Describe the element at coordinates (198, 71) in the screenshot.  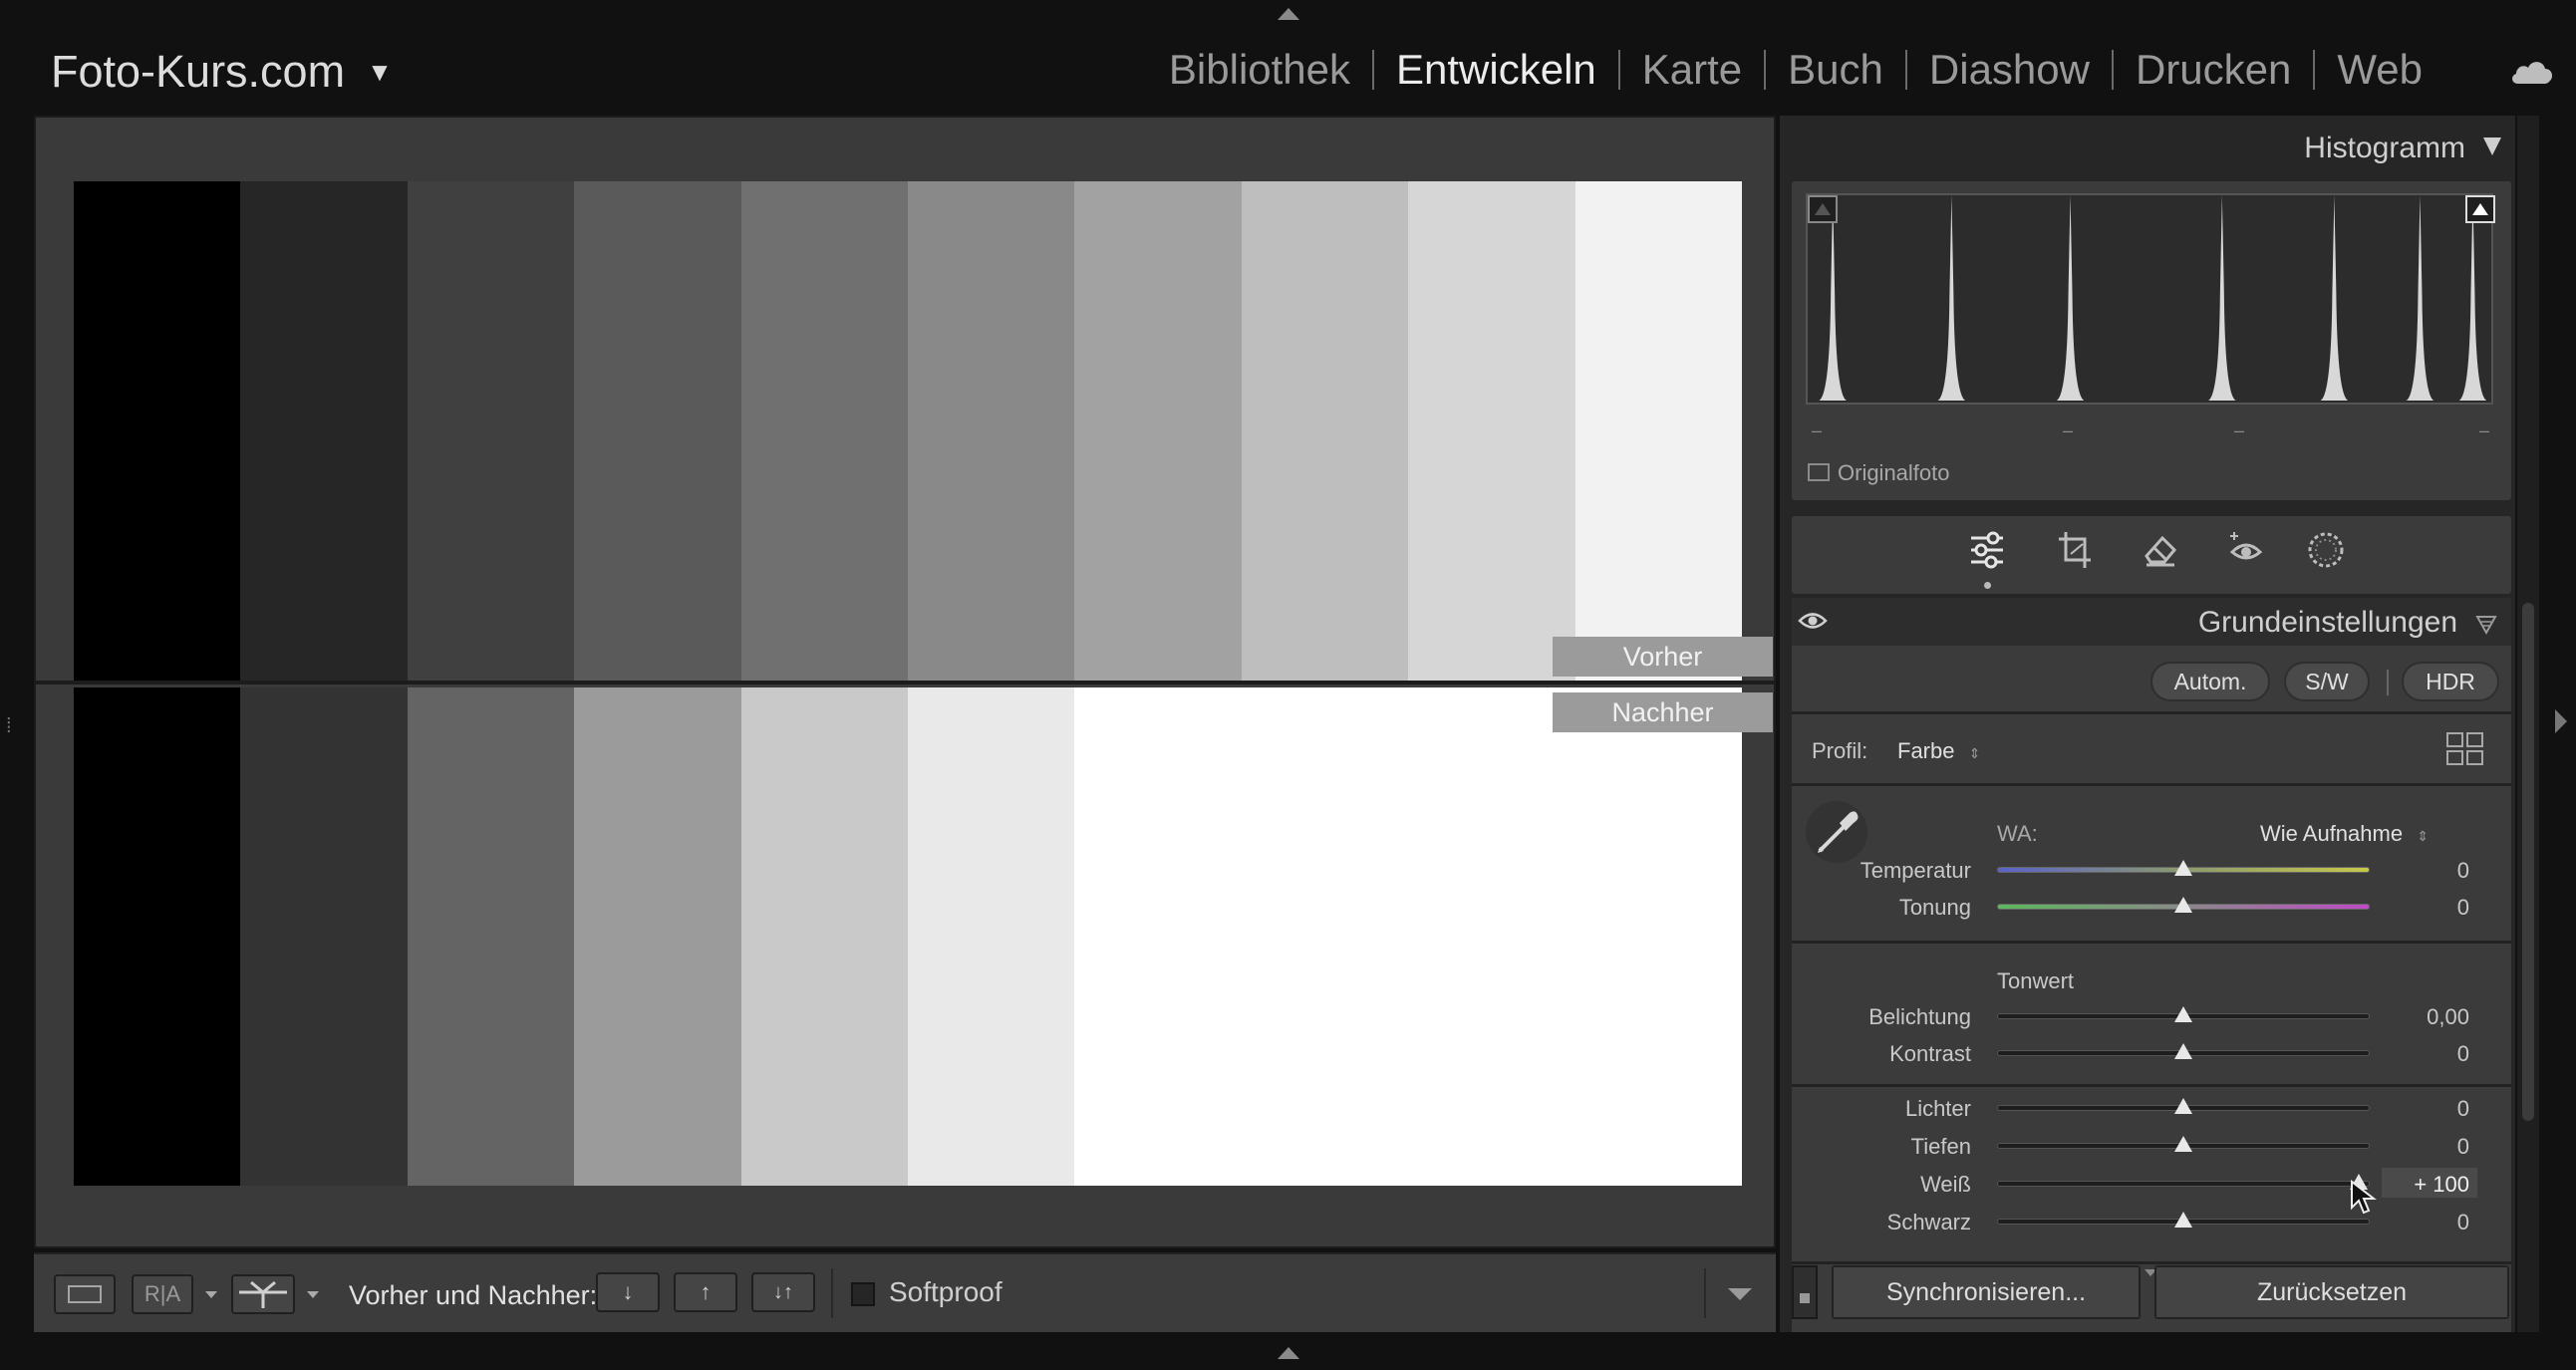
I see `catalog-name: Foto-Kurs.com` at that location.